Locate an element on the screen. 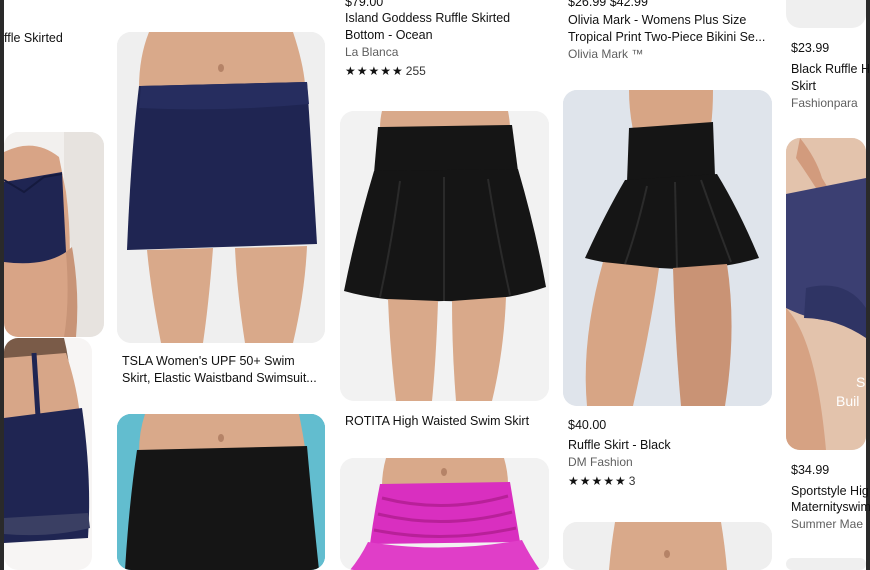 The image size is (870, 570). half-star-icon: ★ is located at coordinates (398, 71).